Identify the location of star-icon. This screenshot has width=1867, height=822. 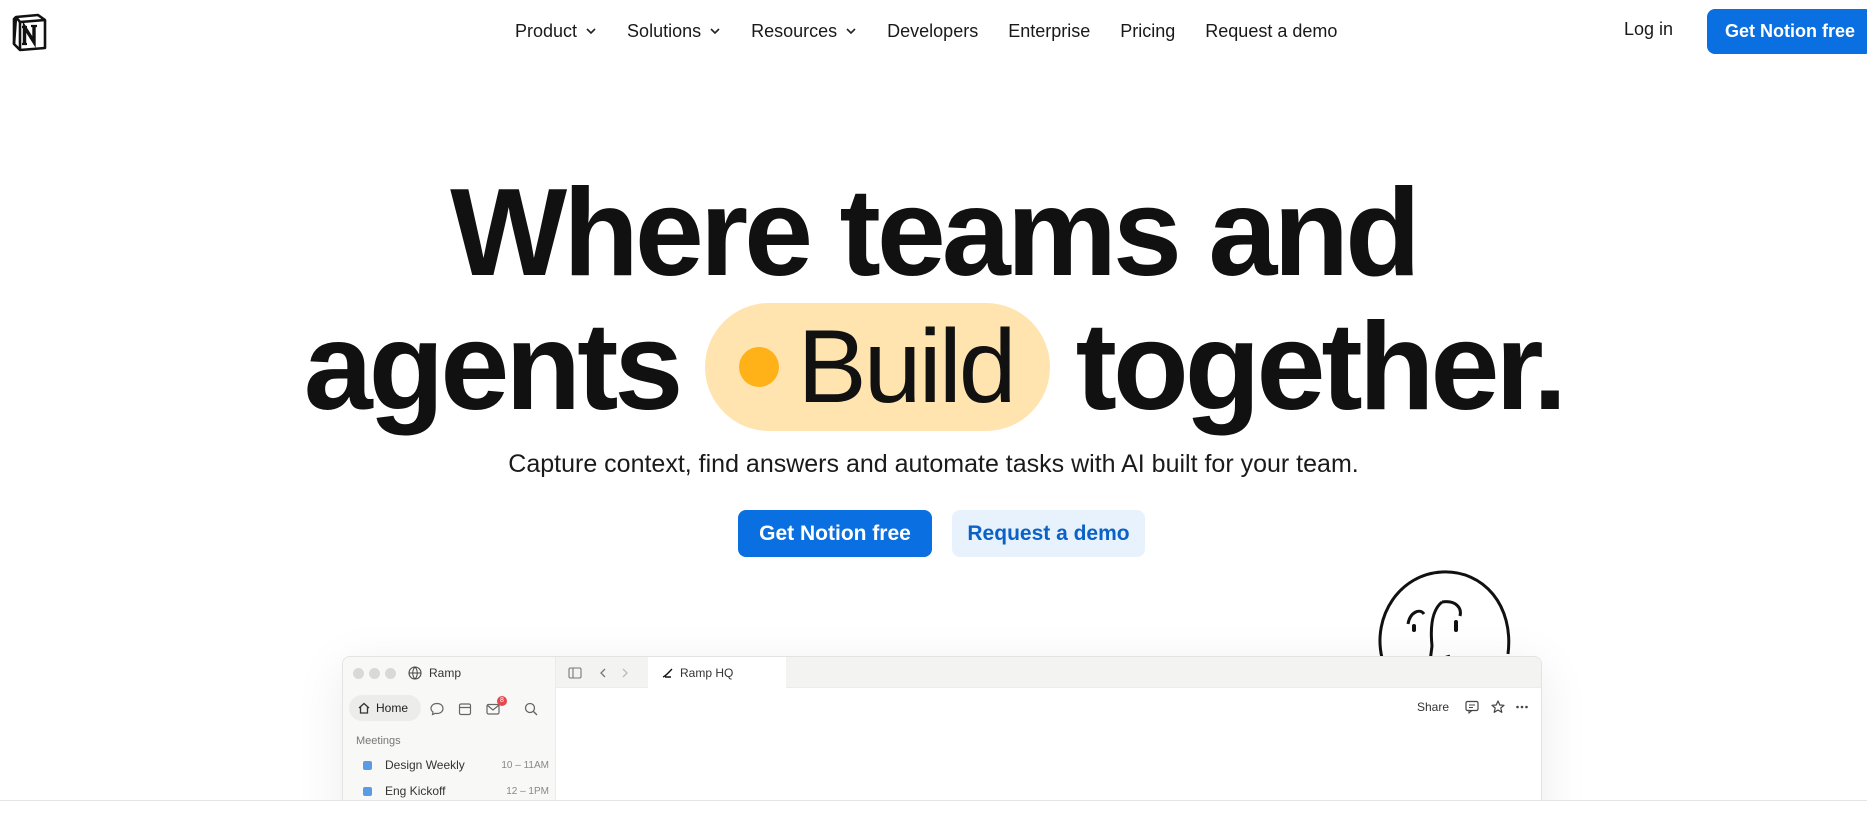
(1498, 707).